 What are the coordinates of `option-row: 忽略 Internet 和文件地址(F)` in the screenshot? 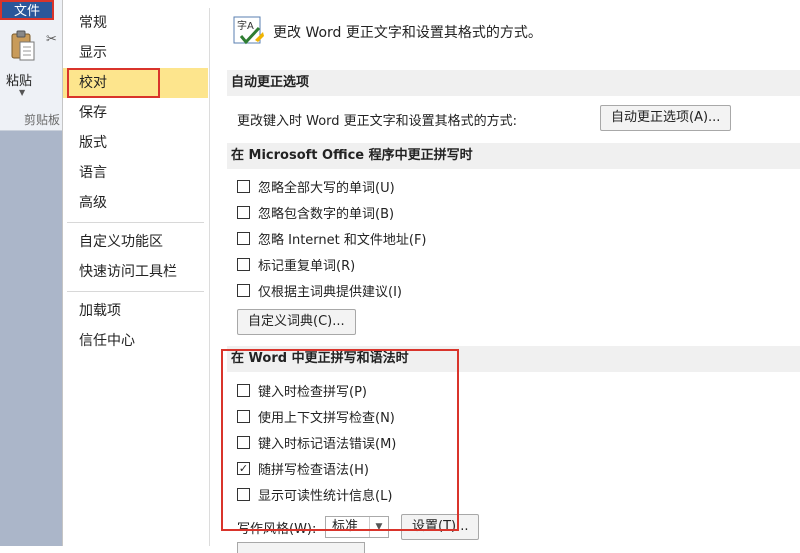 It's located at (332, 238).